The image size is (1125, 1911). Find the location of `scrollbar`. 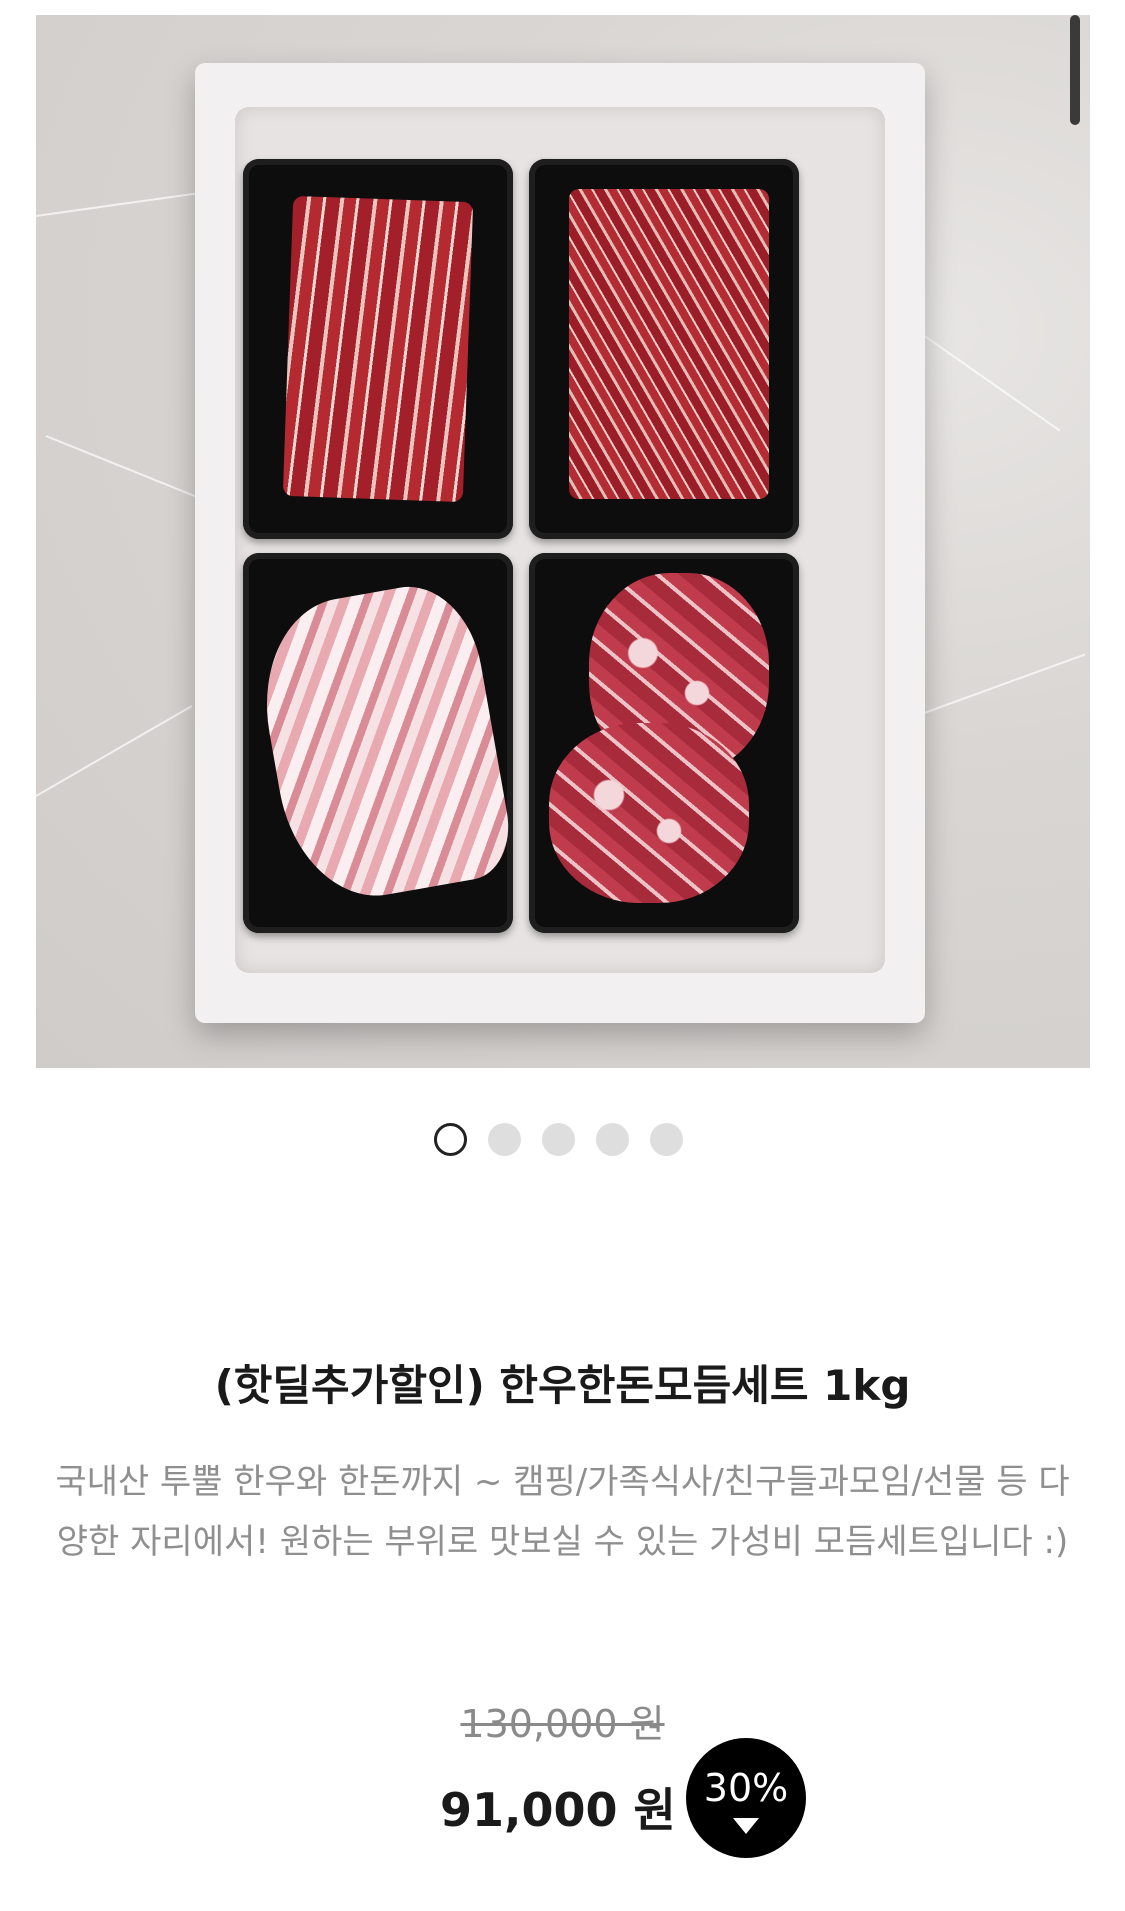

scrollbar is located at coordinates (1075, 70).